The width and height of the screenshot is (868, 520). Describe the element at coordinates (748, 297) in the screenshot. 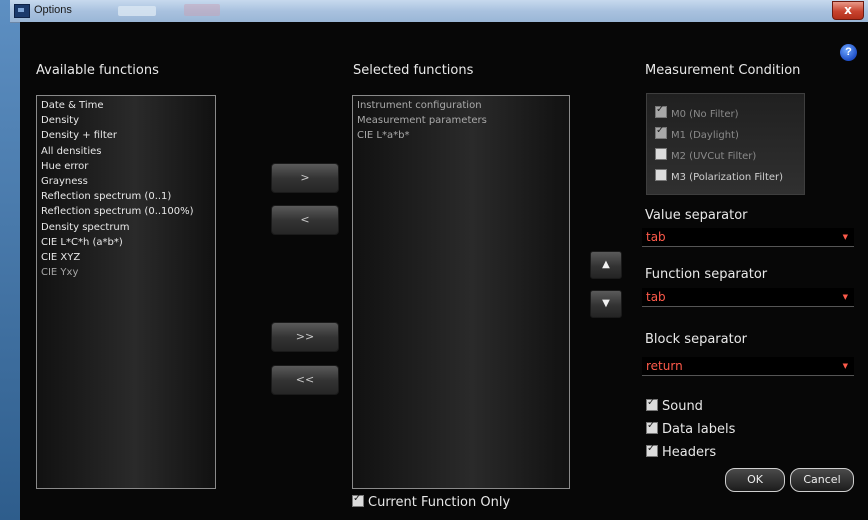

I see `function-separator-select: tab ▼` at that location.